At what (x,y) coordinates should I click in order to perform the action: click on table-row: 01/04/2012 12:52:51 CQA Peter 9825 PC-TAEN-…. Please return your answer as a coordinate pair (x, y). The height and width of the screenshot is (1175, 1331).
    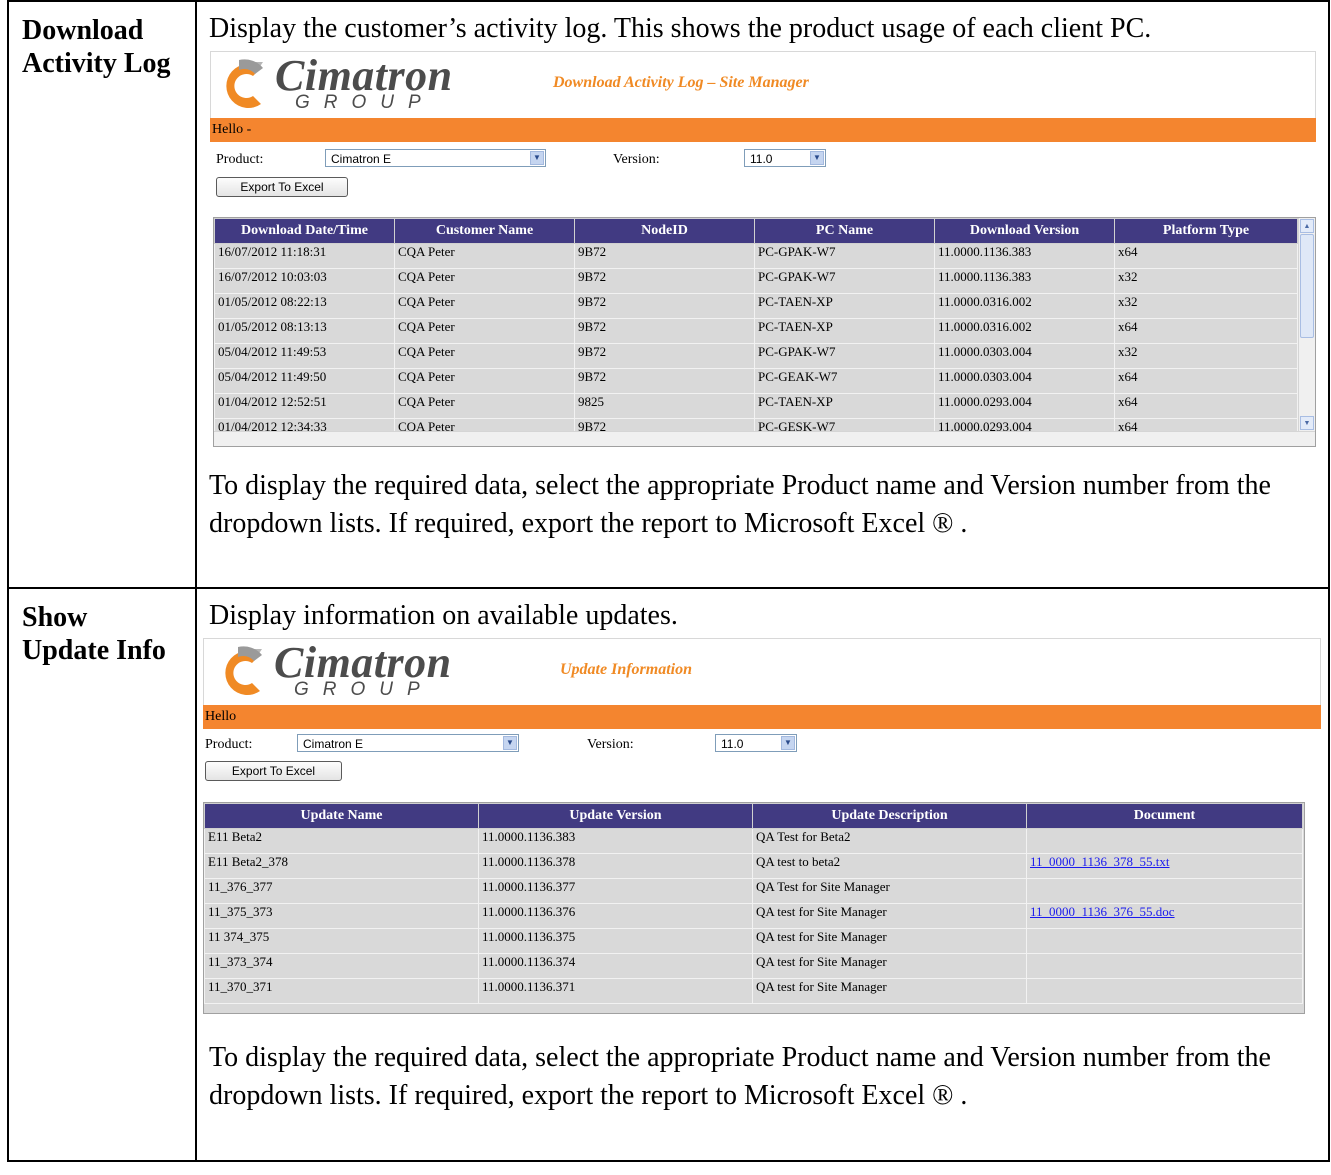
    Looking at the image, I should click on (756, 406).